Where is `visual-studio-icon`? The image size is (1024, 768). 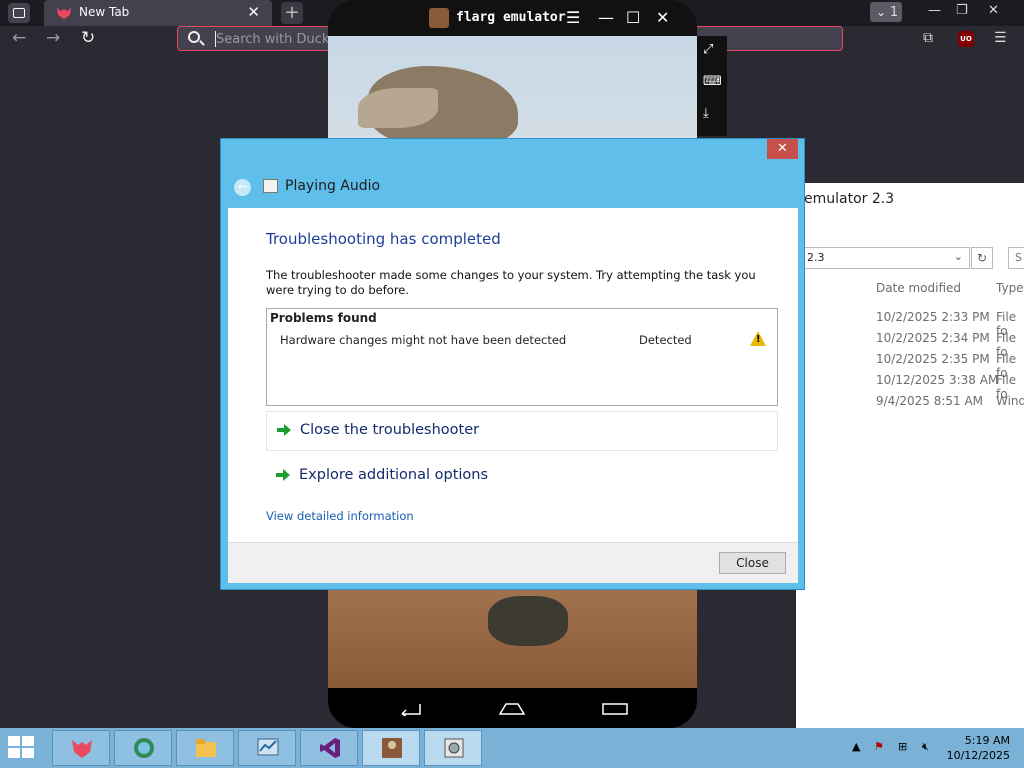
visual-studio-icon is located at coordinates (330, 748).